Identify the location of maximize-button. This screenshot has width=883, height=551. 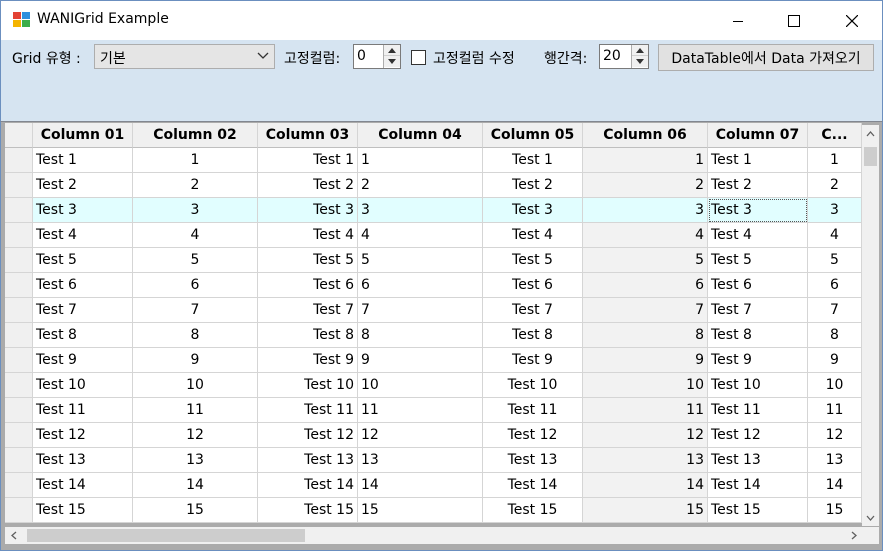
(794, 21).